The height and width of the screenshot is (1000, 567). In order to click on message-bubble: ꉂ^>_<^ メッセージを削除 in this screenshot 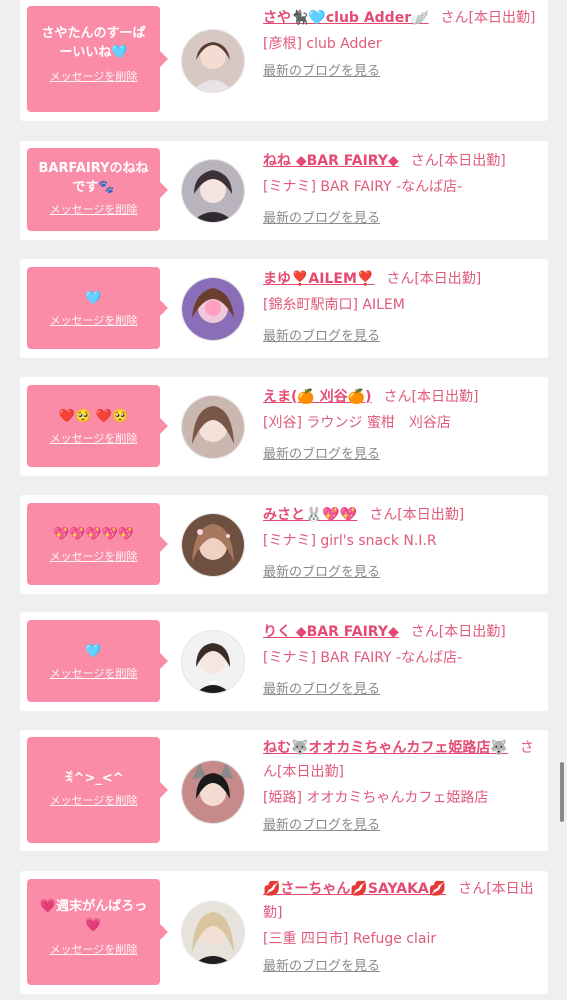, I will do `click(97, 790)`.